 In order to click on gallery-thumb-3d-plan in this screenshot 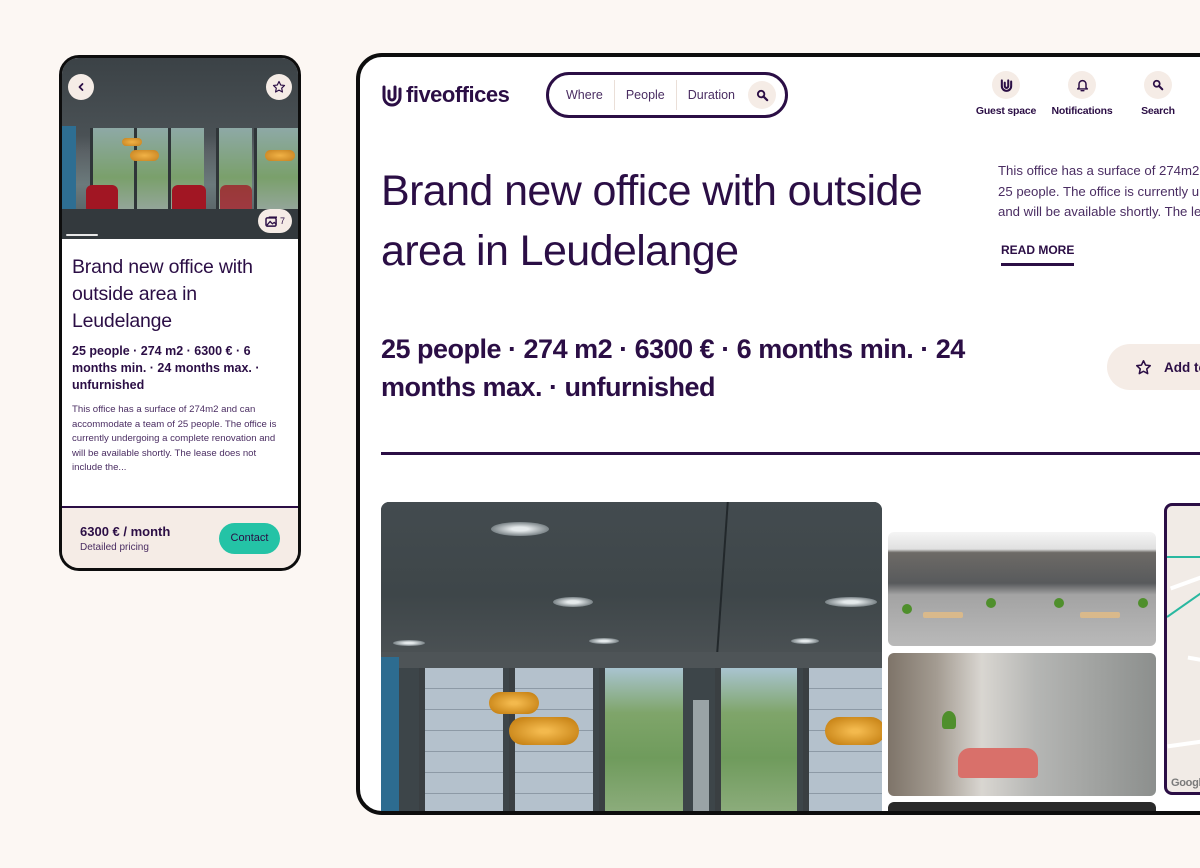, I will do `click(1022, 589)`.